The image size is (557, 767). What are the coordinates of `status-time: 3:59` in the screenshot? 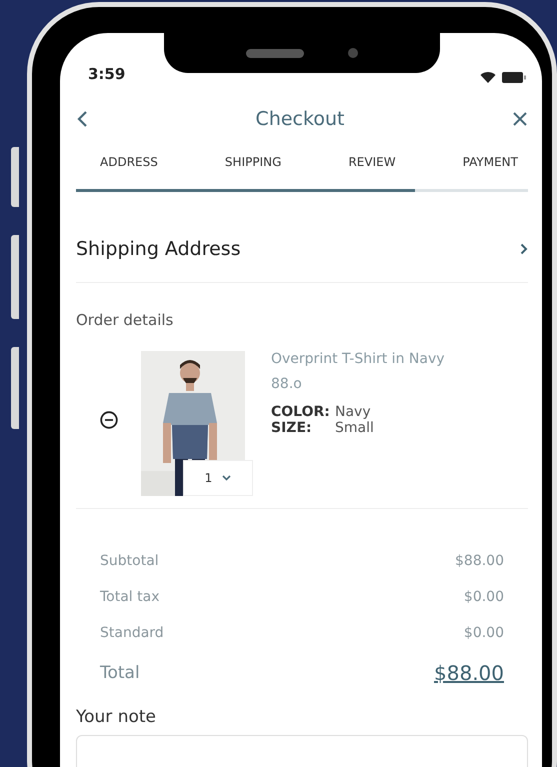 It's located at (107, 74).